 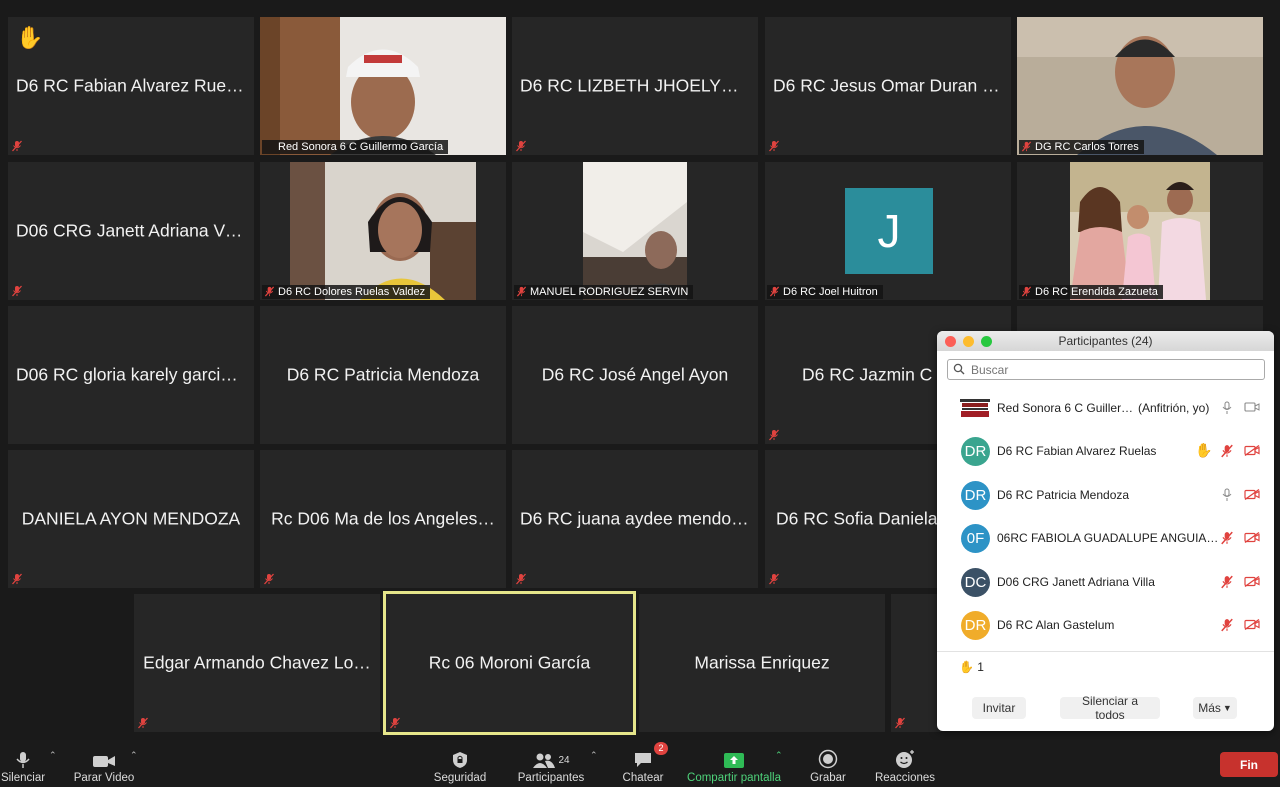 I want to click on search-box, so click(x=1106, y=369).